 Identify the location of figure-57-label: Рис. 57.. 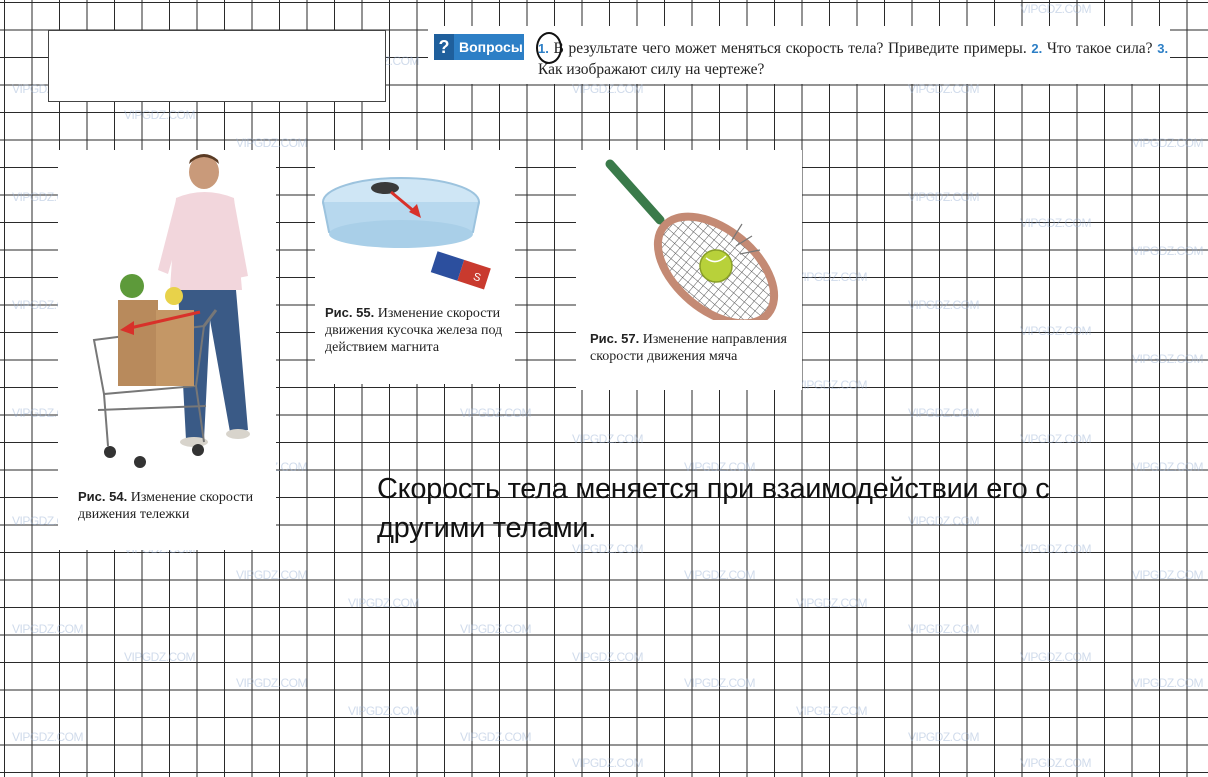
(615, 338).